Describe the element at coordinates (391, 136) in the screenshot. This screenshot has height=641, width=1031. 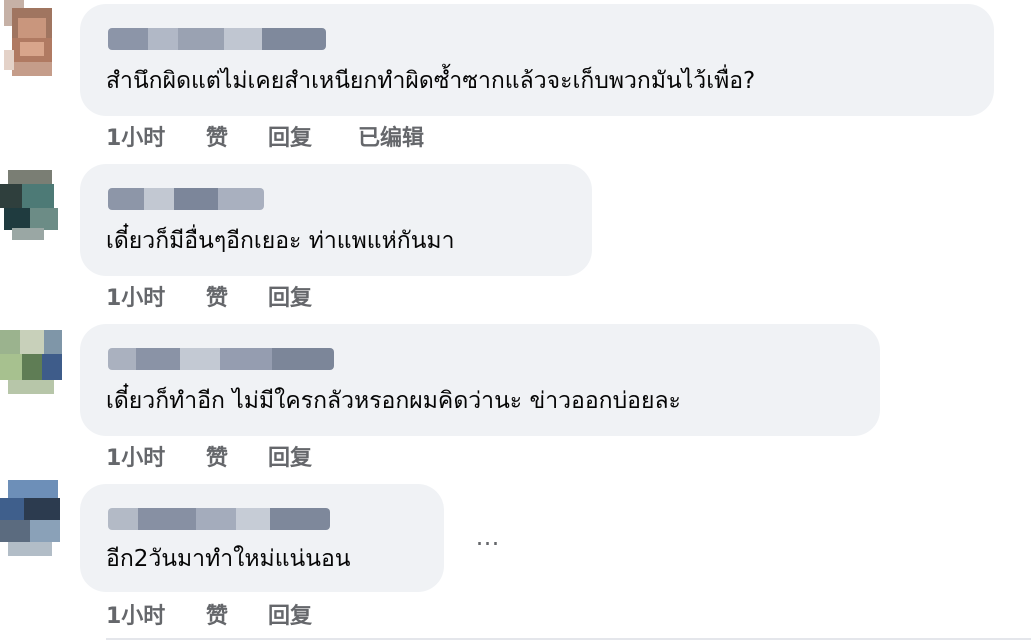
I see `edited-label: 已编辑` at that location.